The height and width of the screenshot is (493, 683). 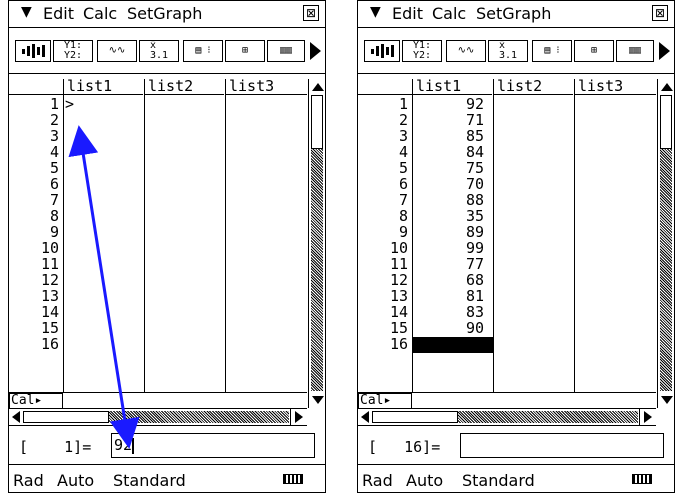 I want to click on row-header-corner, so click(x=385, y=87).